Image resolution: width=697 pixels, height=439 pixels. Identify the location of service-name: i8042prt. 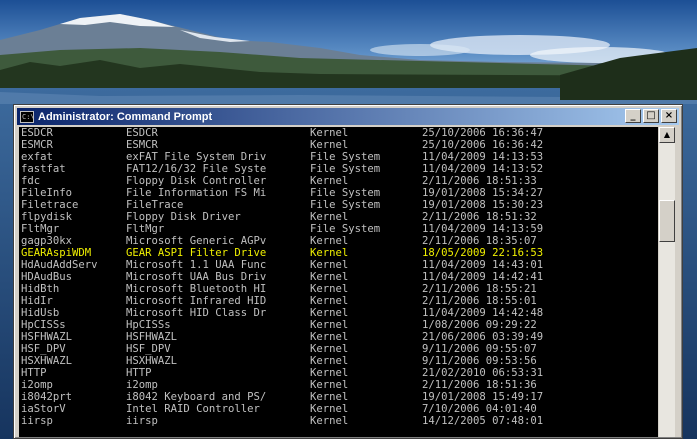
(47, 397).